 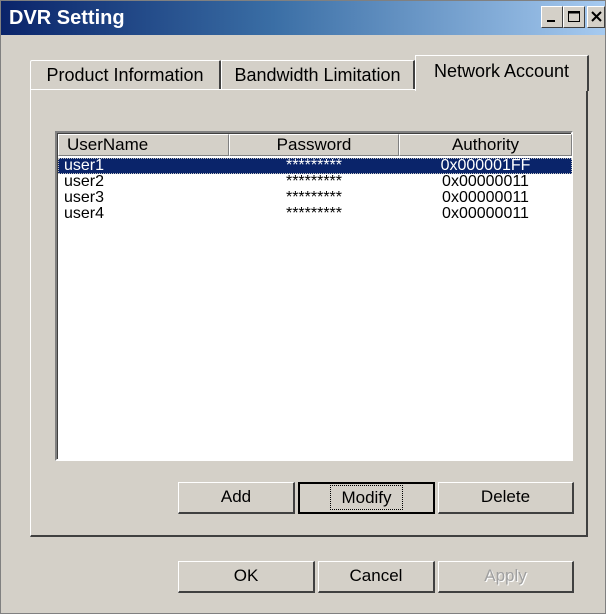 What do you see at coordinates (551, 21) in the screenshot?
I see `minimize-icon` at bounding box center [551, 21].